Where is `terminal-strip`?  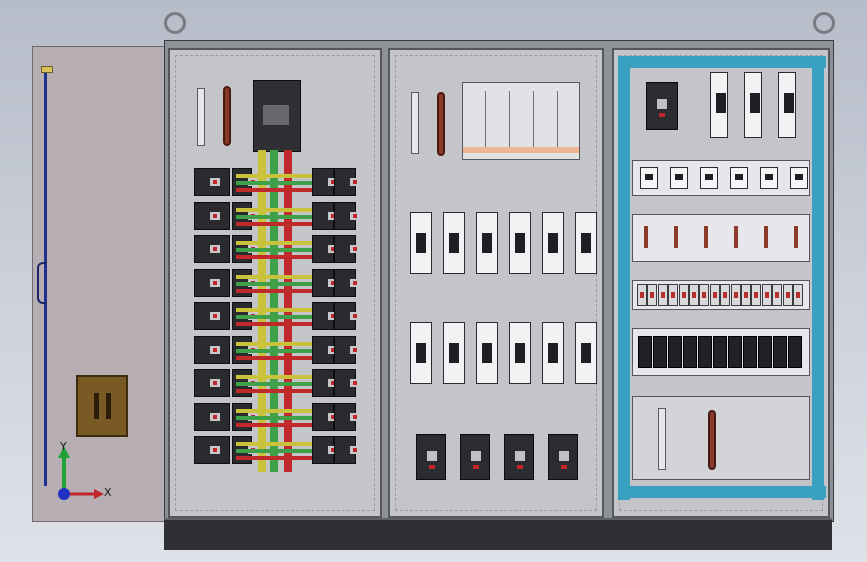
terminal-strip is located at coordinates (201, 117).